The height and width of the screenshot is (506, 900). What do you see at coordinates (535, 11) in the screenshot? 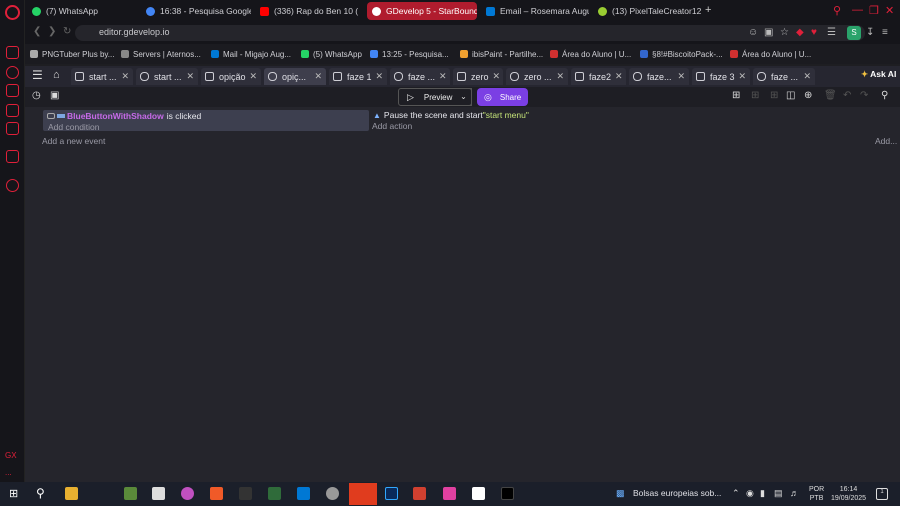
I see `browser-tab-email: Email – Rosemara August` at bounding box center [535, 11].